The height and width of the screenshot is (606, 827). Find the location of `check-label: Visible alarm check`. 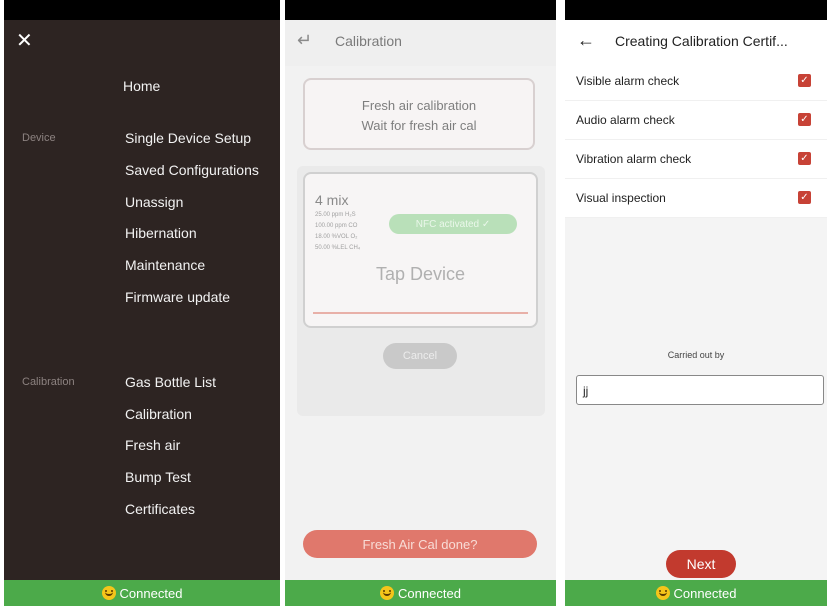

check-label: Visible alarm check is located at coordinates (628, 81).